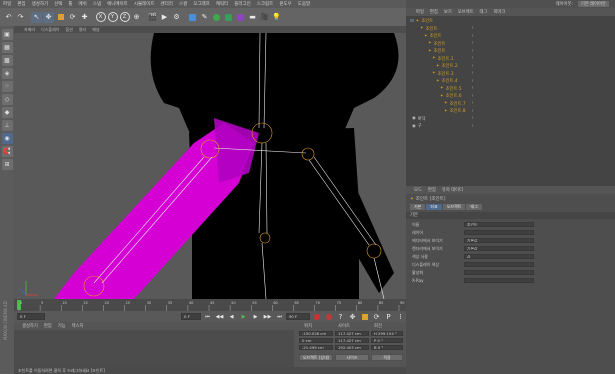 The height and width of the screenshot is (374, 615). What do you see at coordinates (62, 326) in the screenshot?
I see `material-menu-item: 기능` at bounding box center [62, 326].